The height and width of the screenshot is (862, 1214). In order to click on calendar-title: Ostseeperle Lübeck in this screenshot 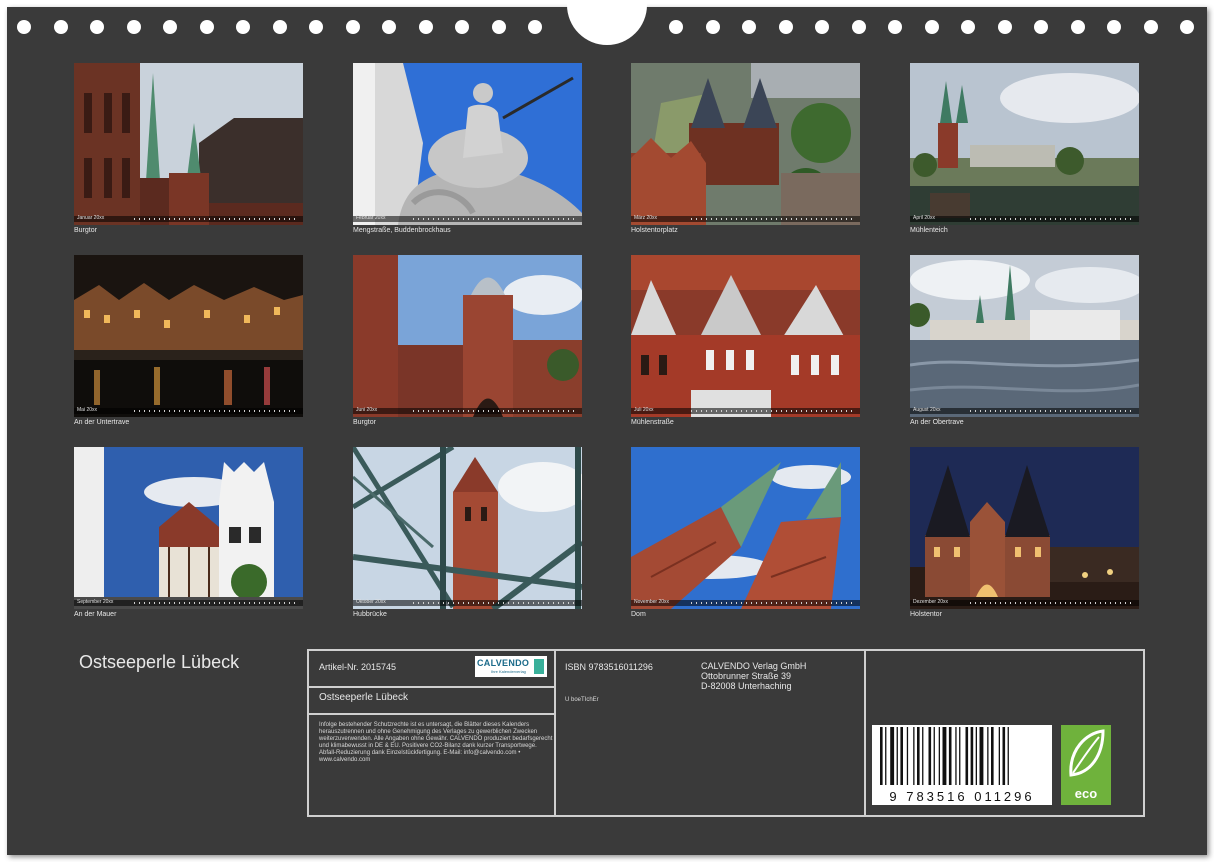, I will do `click(159, 662)`.